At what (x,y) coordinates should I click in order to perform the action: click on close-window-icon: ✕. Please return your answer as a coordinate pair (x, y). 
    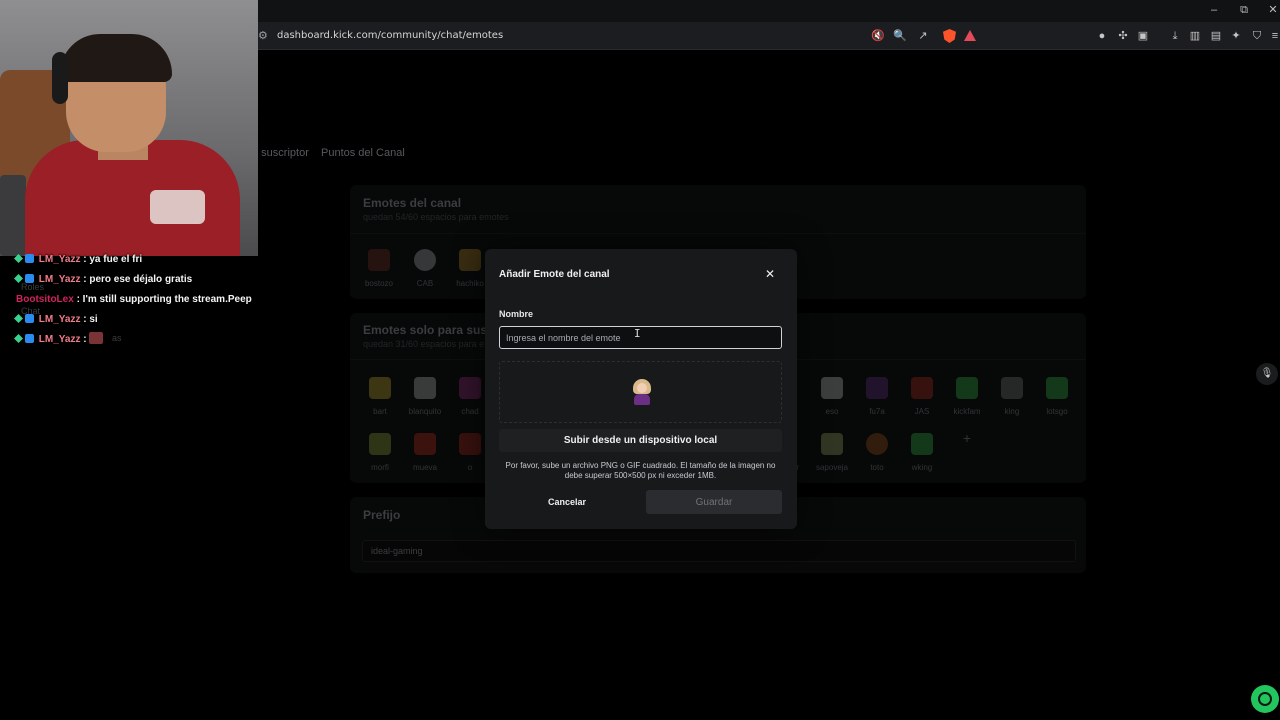
    Looking at the image, I should click on (1269, 10).